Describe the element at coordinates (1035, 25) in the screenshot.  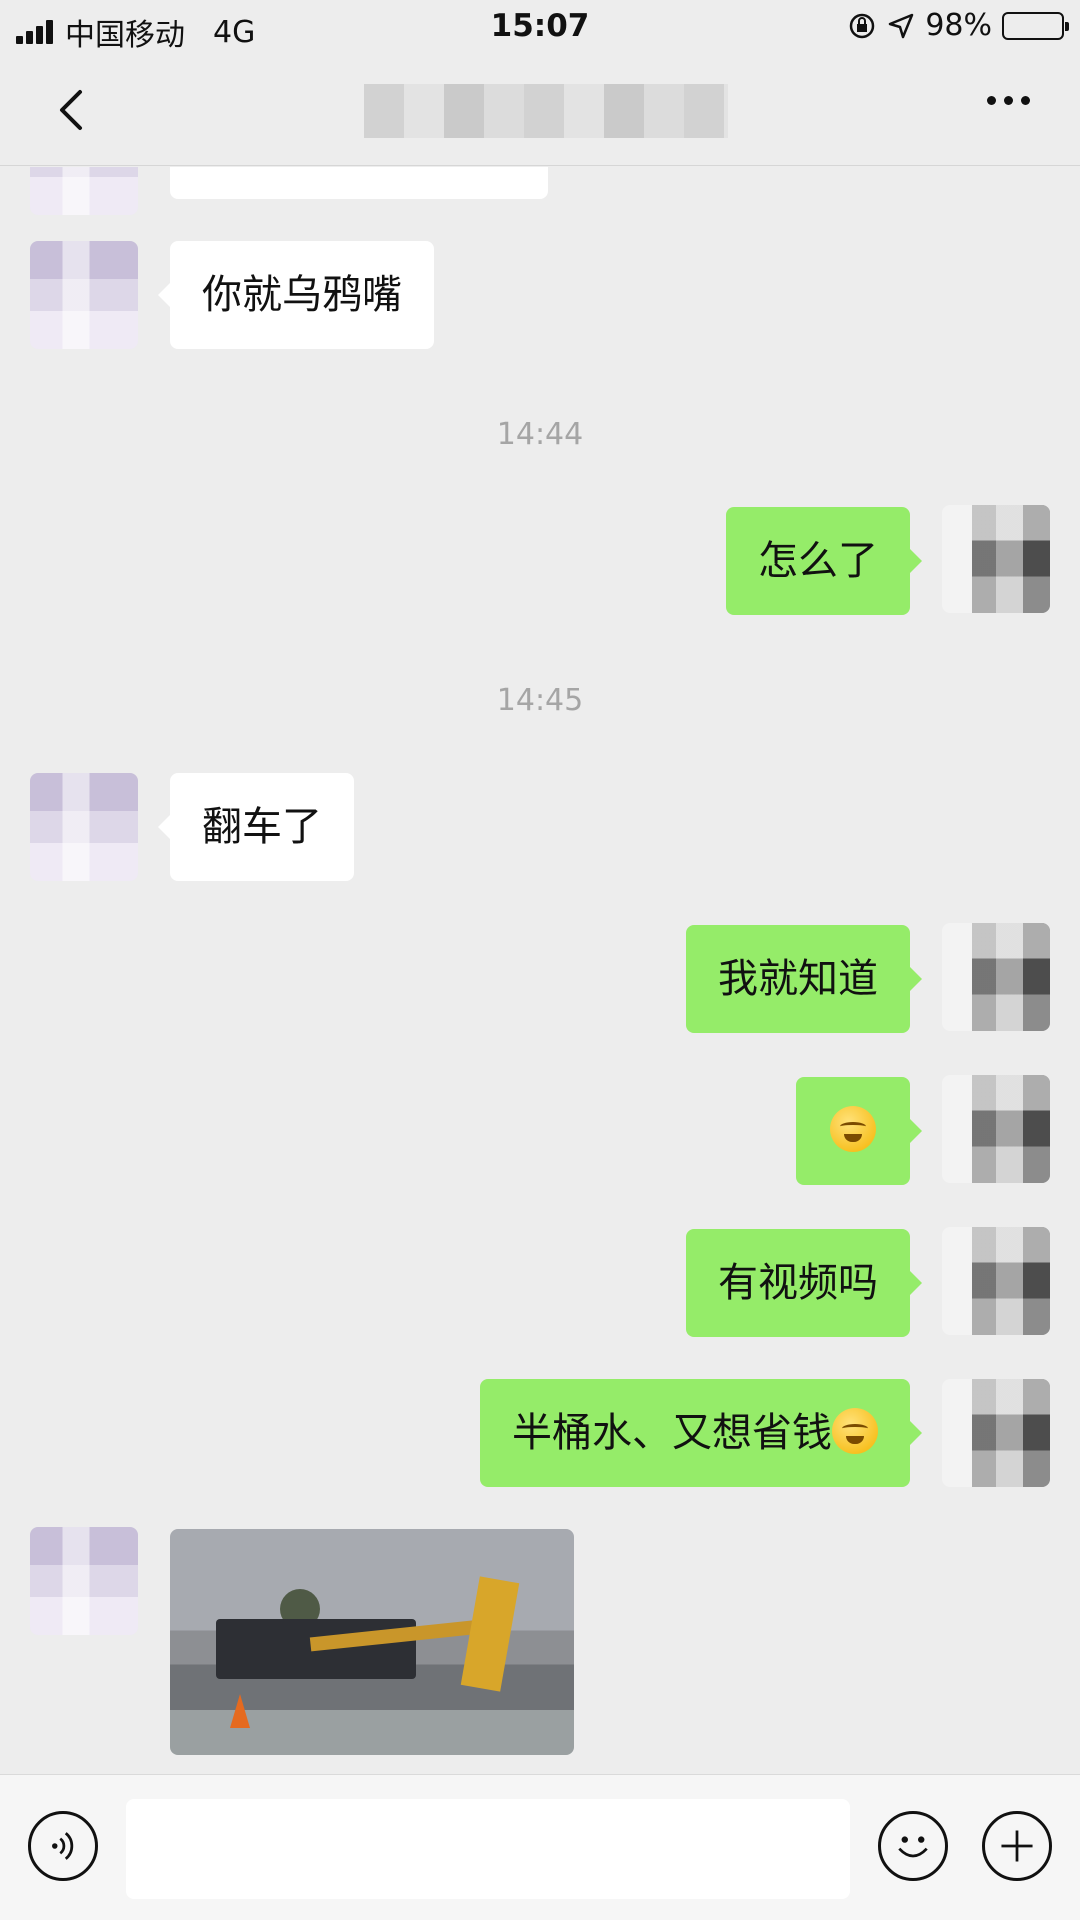
I see `battery-icon` at that location.